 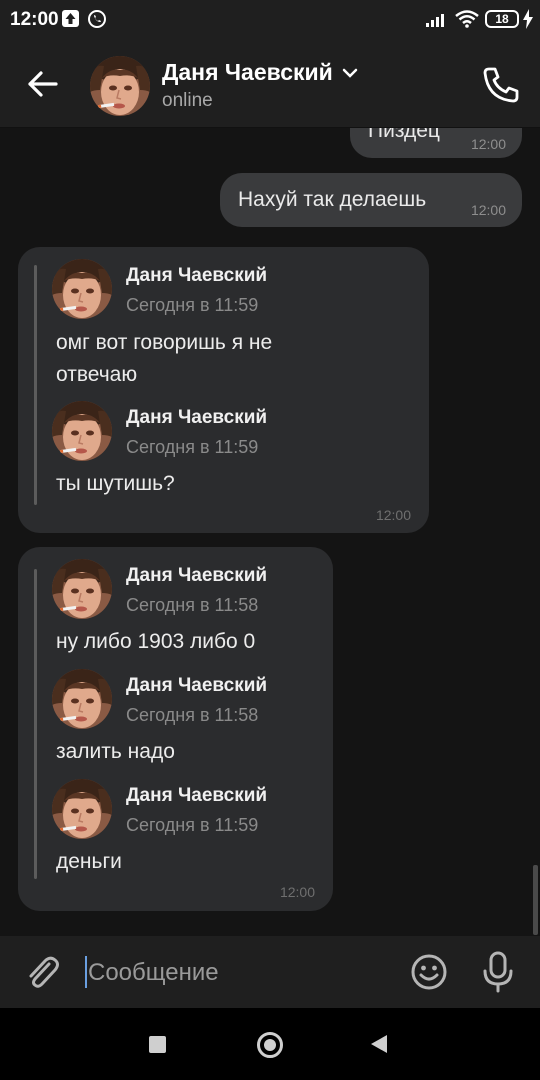 What do you see at coordinates (247, 72) in the screenshot?
I see `contact-name: Даня Чаевский` at bounding box center [247, 72].